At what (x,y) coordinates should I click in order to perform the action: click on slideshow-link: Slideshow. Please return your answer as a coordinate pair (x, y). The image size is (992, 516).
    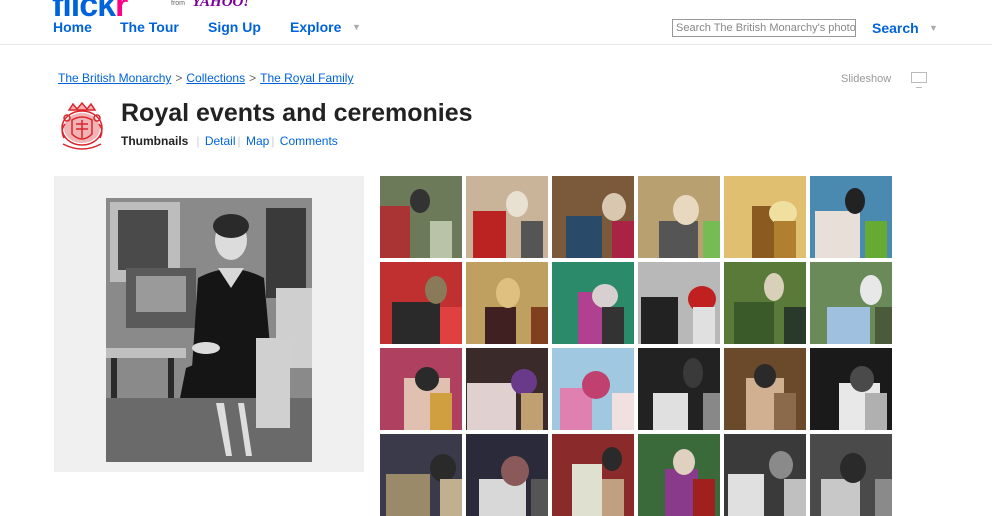
    Looking at the image, I should click on (866, 79).